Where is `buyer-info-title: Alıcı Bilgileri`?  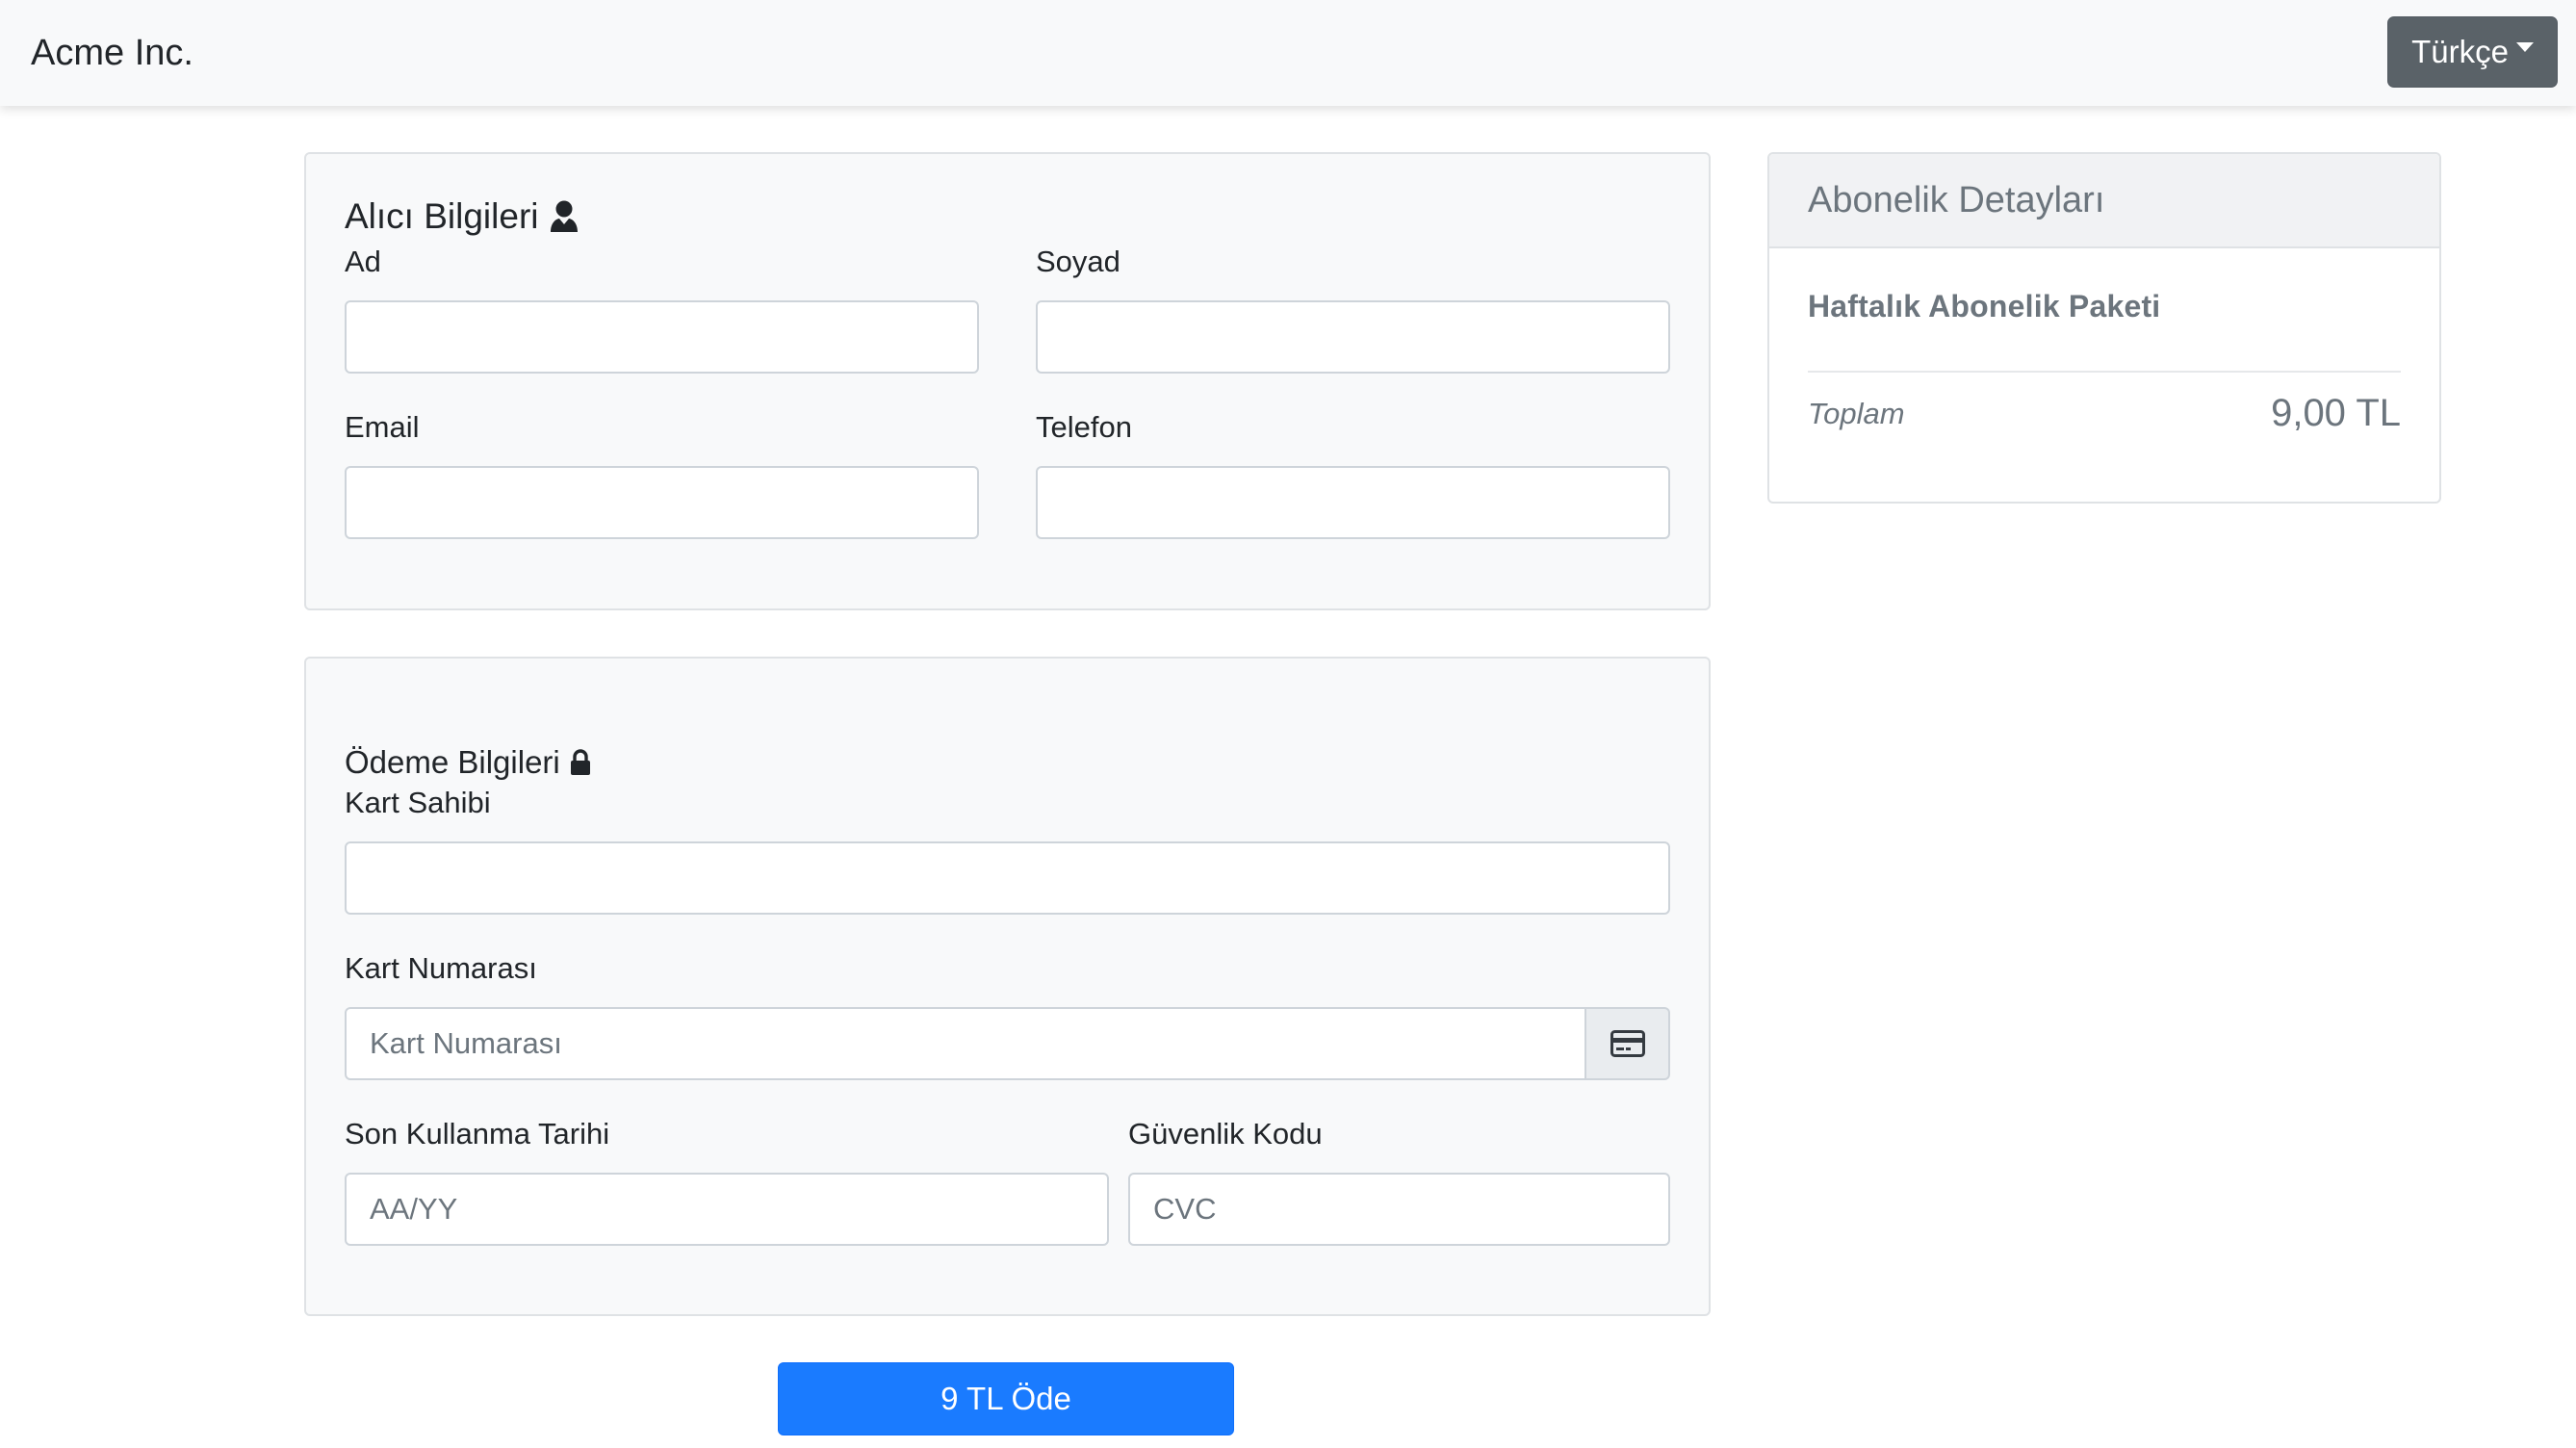
buyer-info-title: Alıcı Bilgileri is located at coordinates (463, 216).